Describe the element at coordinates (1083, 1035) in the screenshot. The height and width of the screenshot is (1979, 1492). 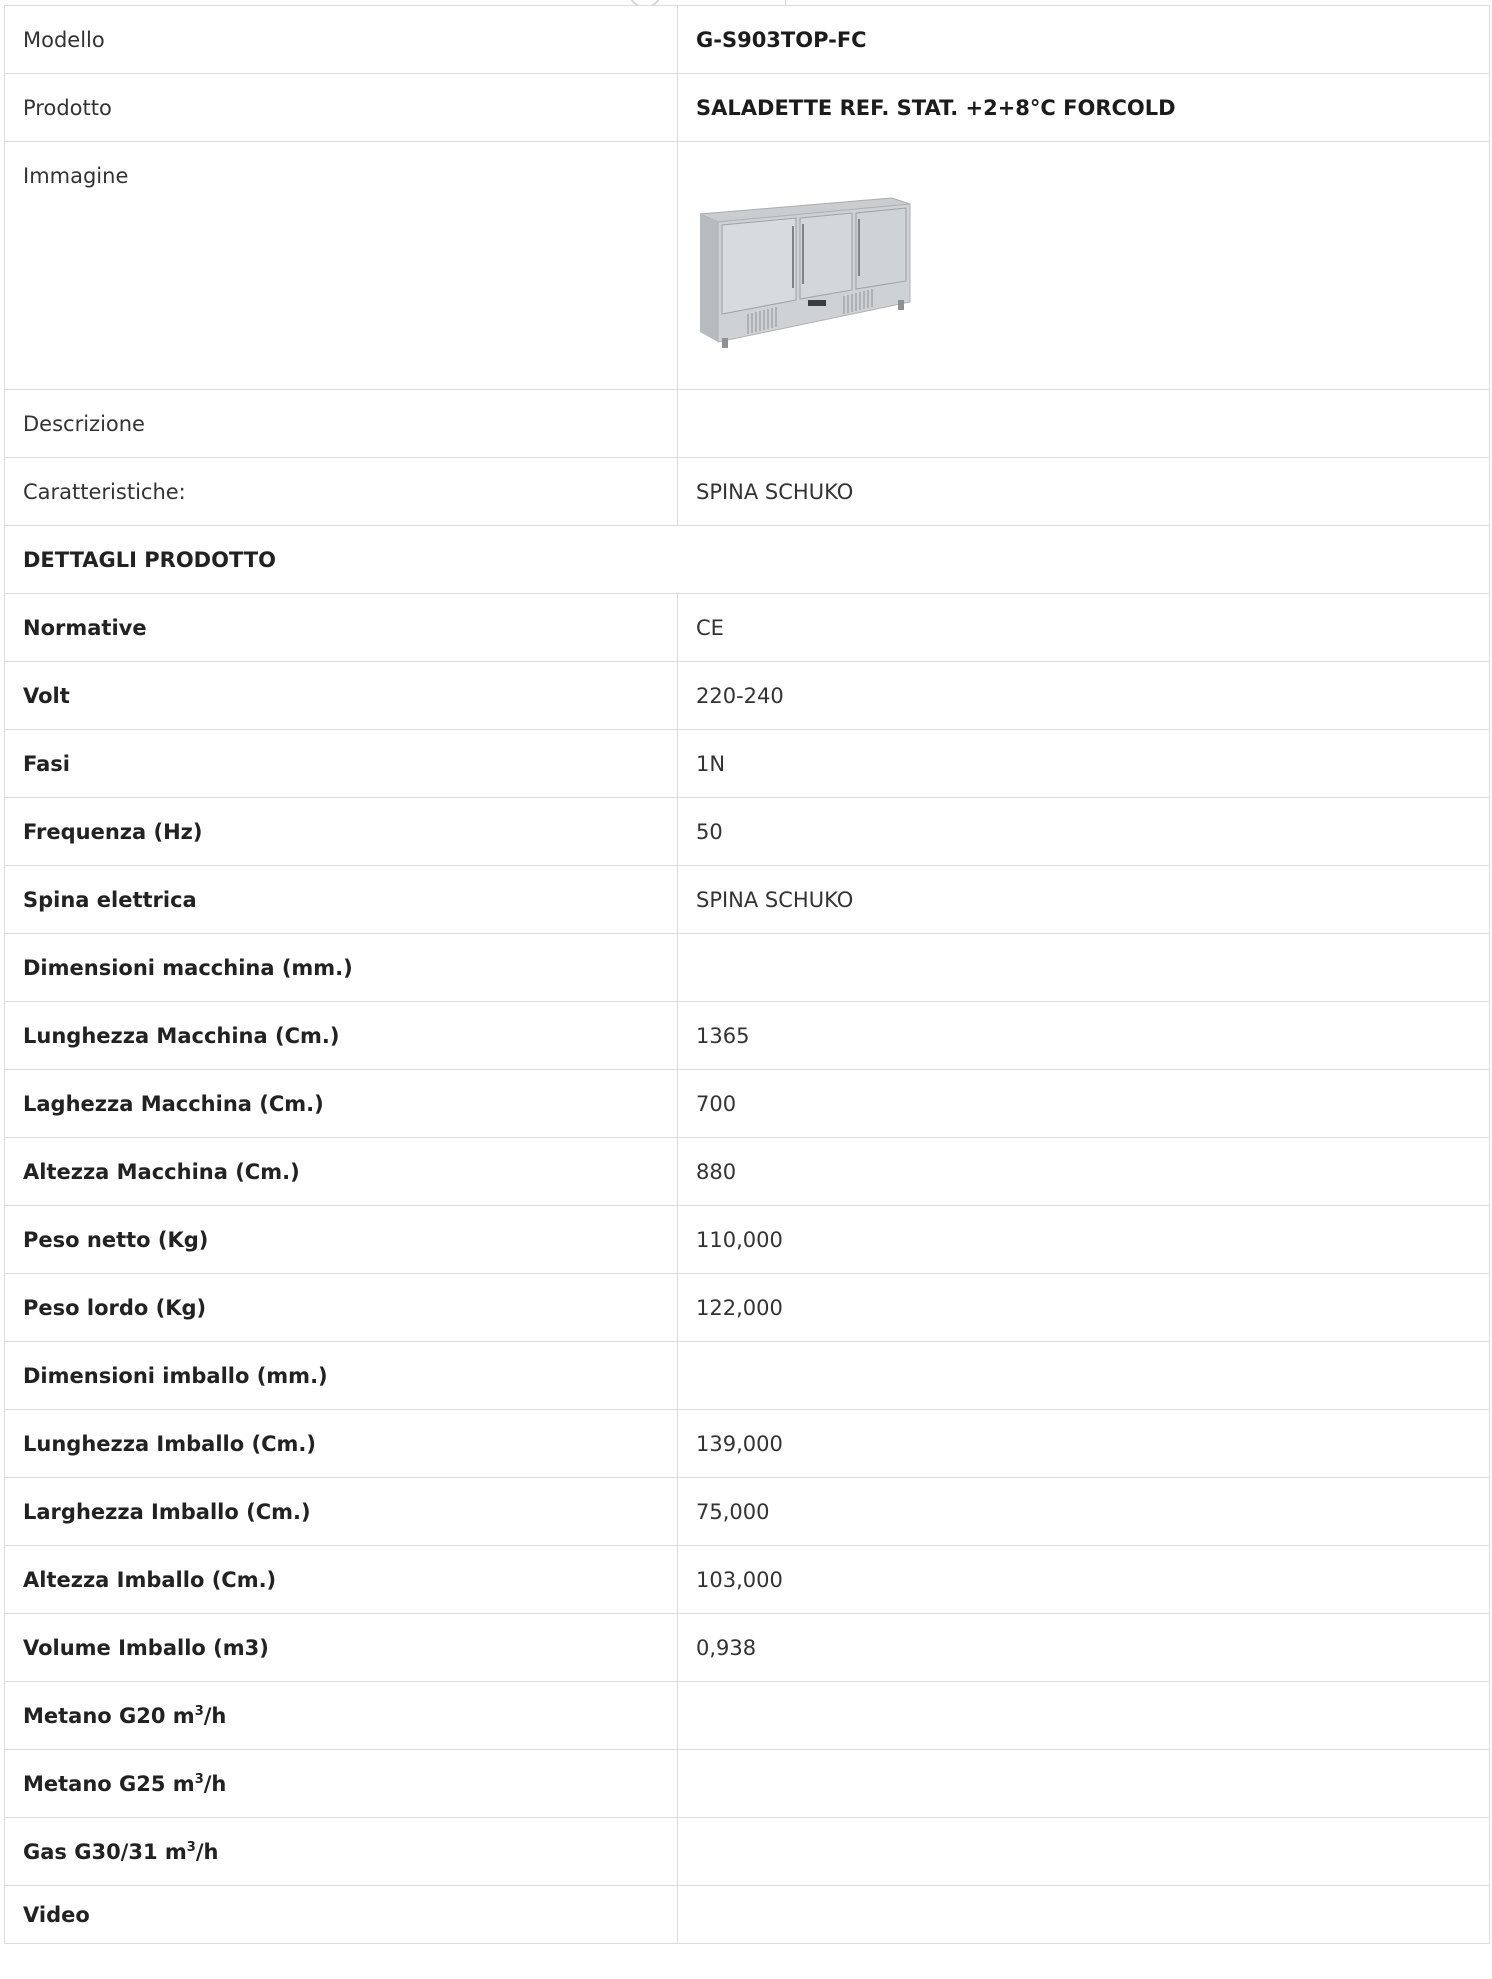
I see `detail-value: 1365` at that location.